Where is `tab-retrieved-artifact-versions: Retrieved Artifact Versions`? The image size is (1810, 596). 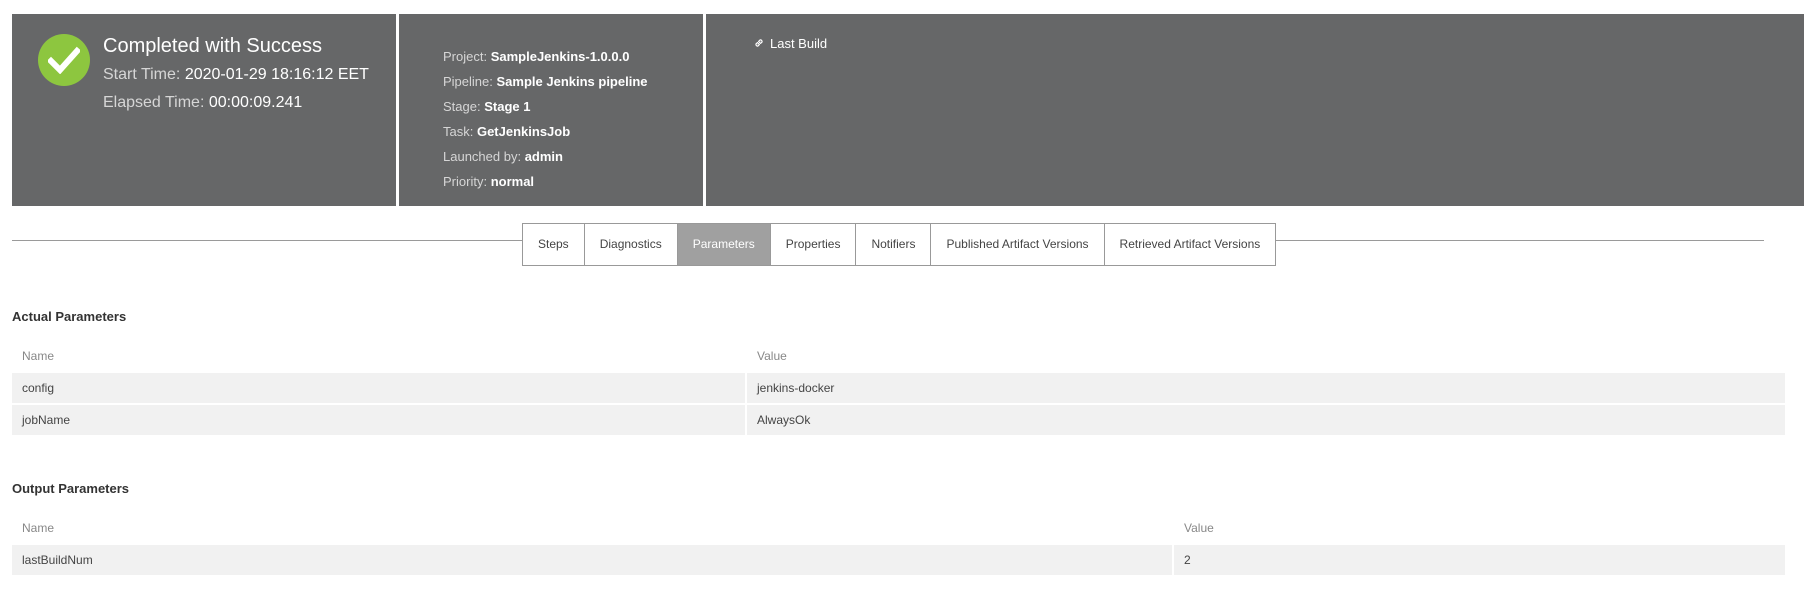 tab-retrieved-artifact-versions: Retrieved Artifact Versions is located at coordinates (1189, 244).